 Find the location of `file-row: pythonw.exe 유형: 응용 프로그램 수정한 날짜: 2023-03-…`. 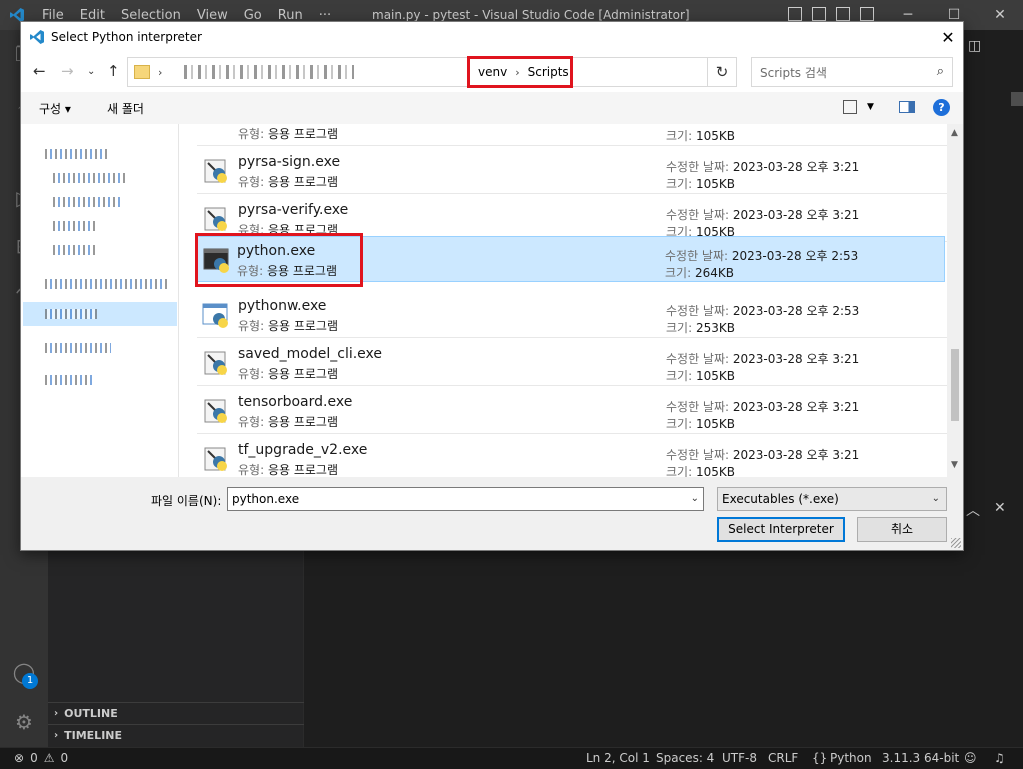

file-row: pythonw.exe 유형: 응용 프로그램 수정한 날짜: 2023-03-… is located at coordinates (572, 315).